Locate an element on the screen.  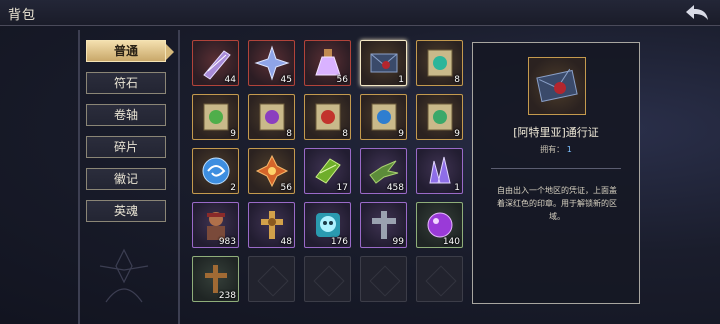
inventory-slot: 48 is located at coordinates (271, 225).